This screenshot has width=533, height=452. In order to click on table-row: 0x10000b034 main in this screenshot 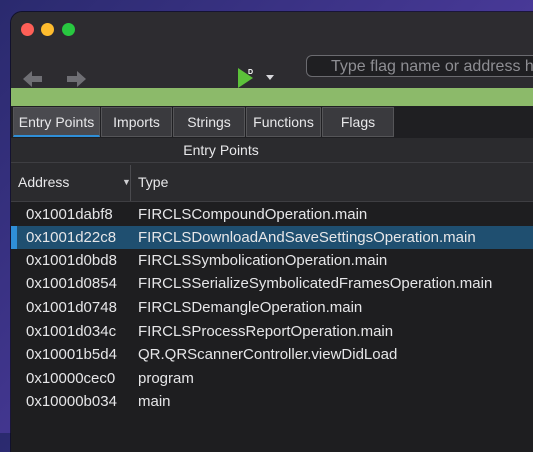, I will do `click(272, 401)`.